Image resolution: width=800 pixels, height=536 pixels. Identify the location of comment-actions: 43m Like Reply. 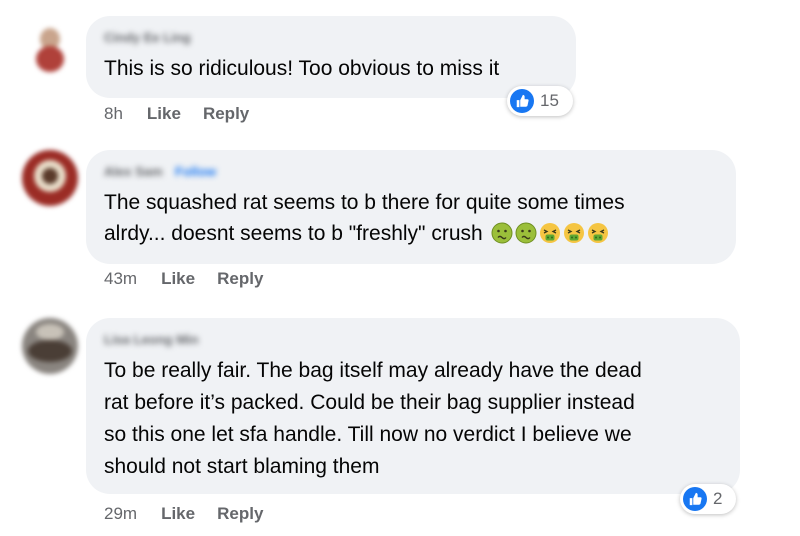
(194, 279).